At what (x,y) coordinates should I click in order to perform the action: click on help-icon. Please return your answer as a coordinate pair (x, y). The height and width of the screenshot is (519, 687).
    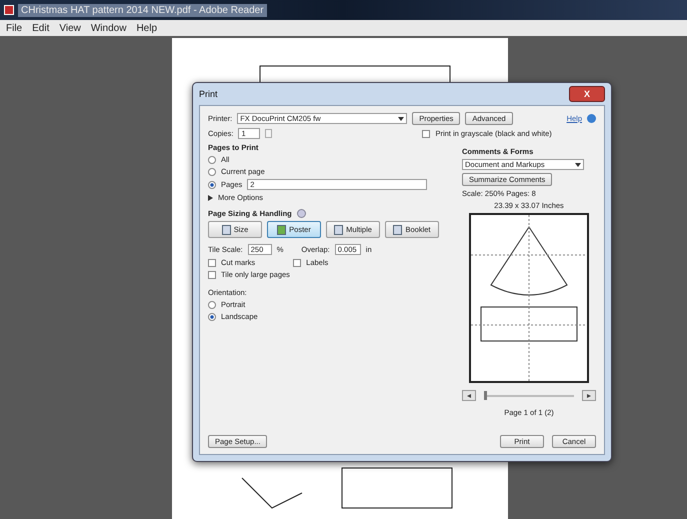
    Looking at the image, I should click on (591, 118).